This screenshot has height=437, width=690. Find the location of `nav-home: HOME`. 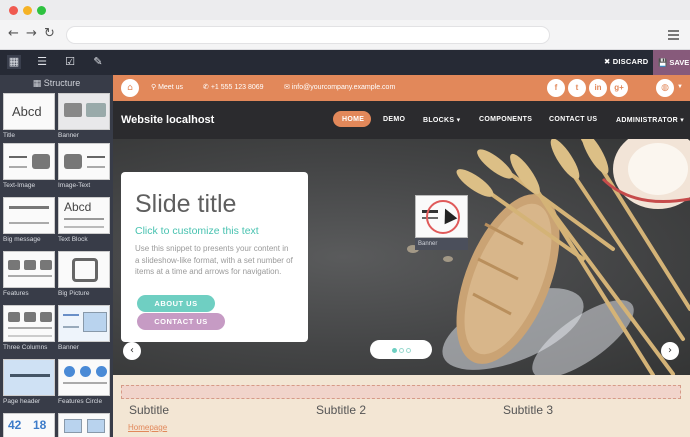

nav-home: HOME is located at coordinates (353, 119).